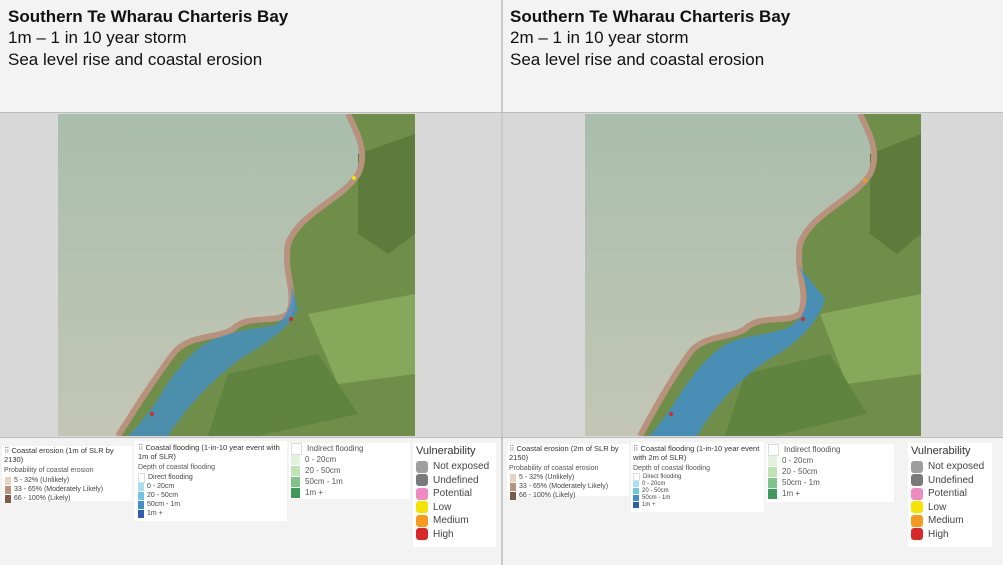 The height and width of the screenshot is (565, 1003). I want to click on divider-top, so click(501, 112).